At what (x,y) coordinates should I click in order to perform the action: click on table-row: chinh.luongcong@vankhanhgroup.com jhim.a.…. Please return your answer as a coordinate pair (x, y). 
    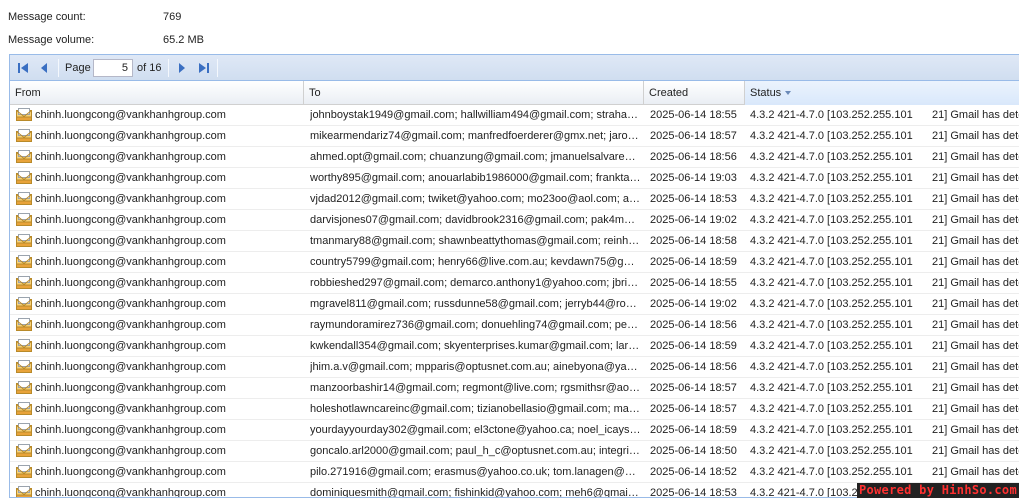
    Looking at the image, I should click on (514, 367).